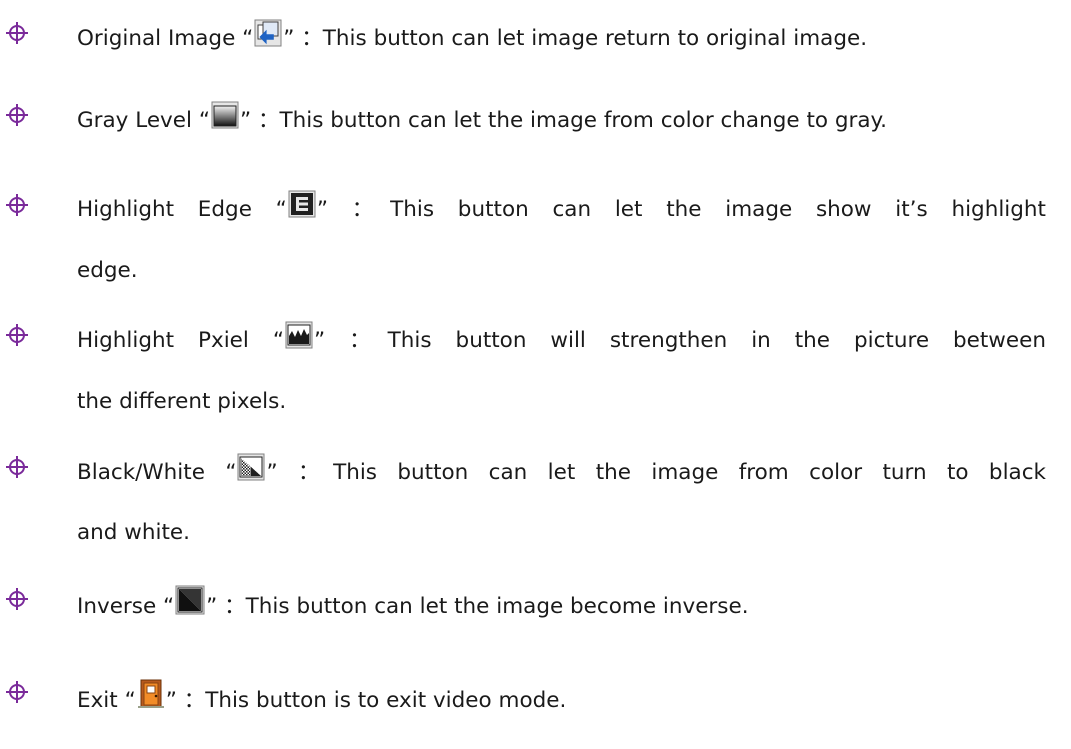  What do you see at coordinates (117, 606) in the screenshot?
I see `item-label: Inverse` at bounding box center [117, 606].